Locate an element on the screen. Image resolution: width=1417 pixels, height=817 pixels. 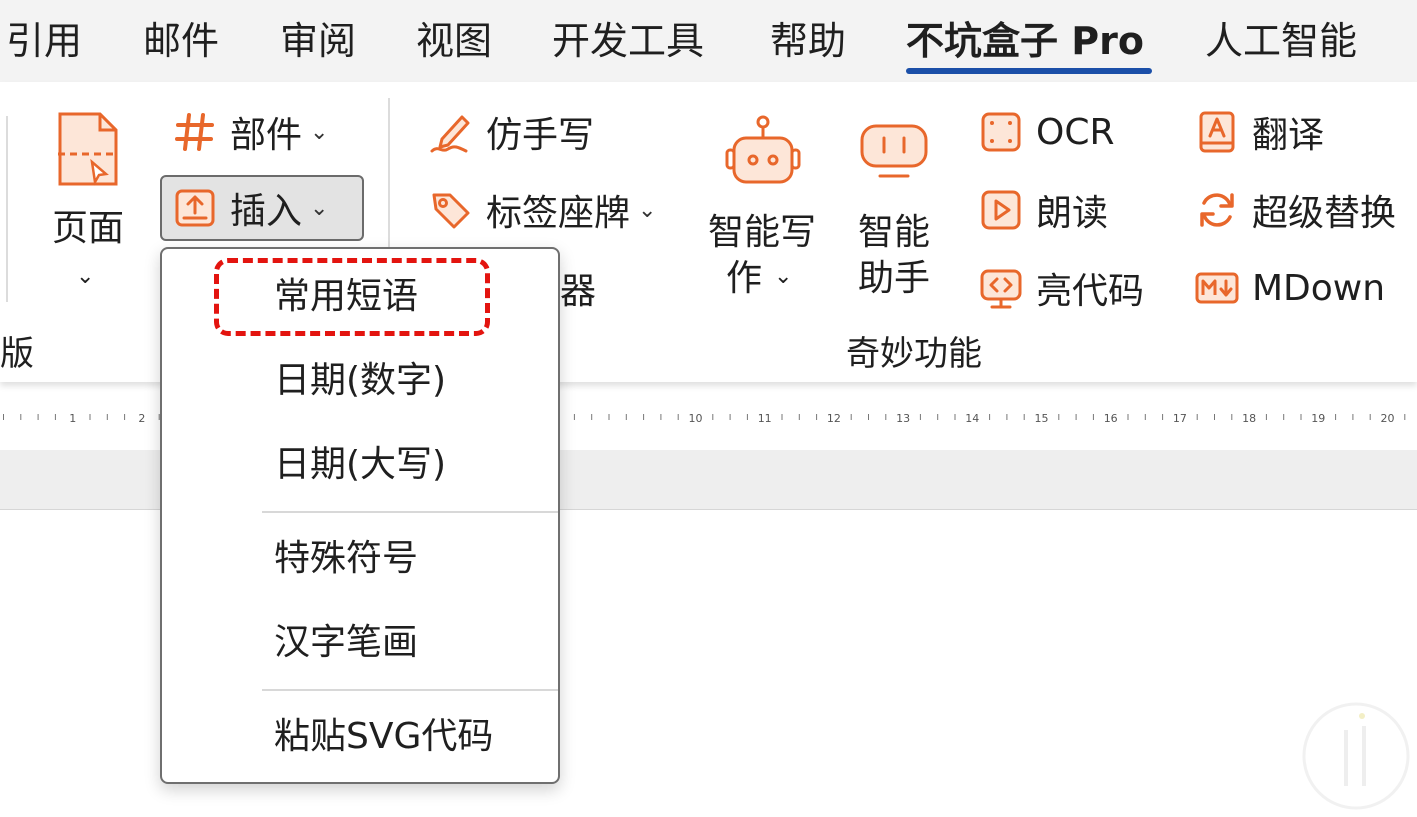
tab-ai: 人工智能 is located at coordinates (1281, 41).